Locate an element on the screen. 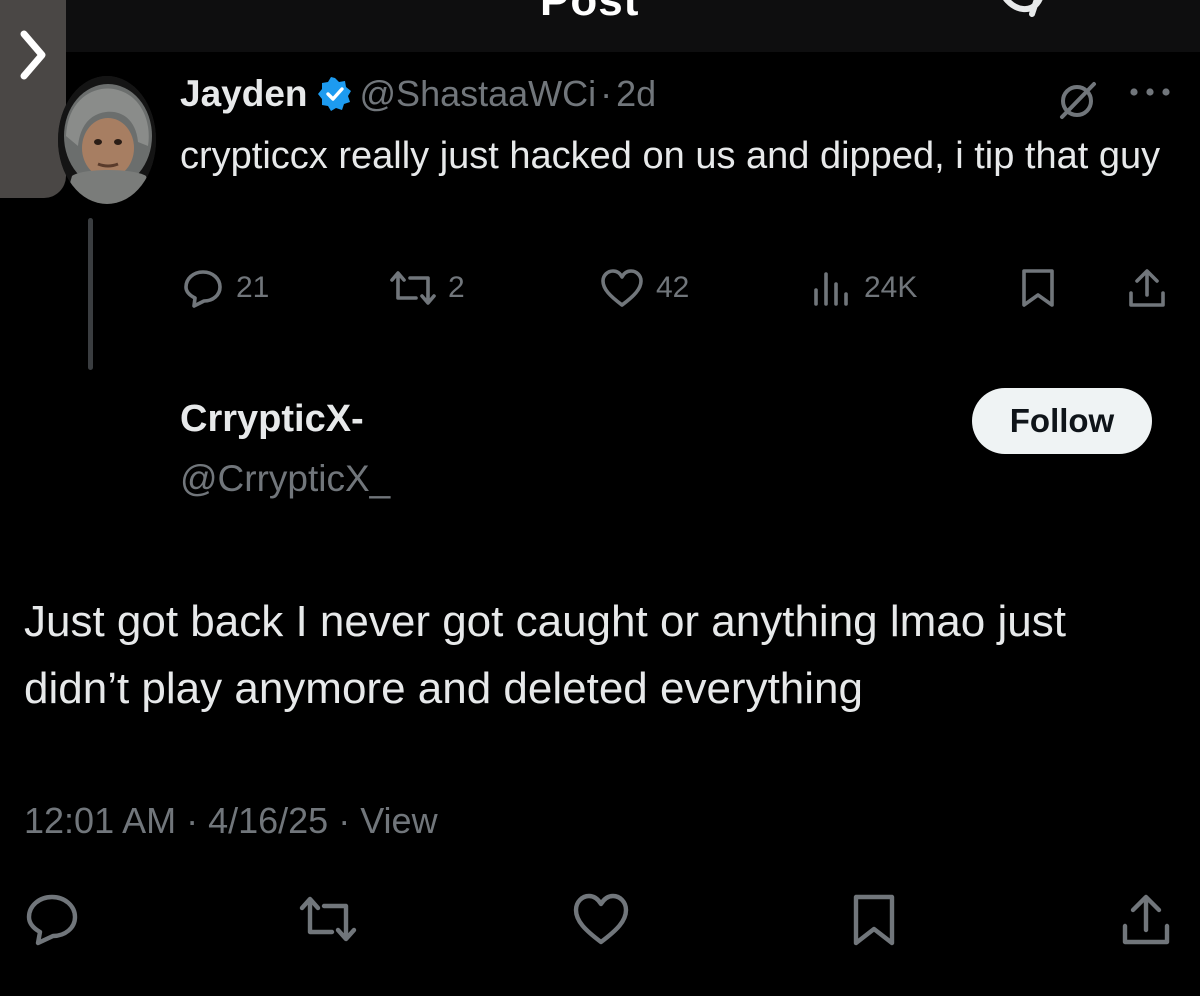 The height and width of the screenshot is (996, 1200). avatar is located at coordinates (107, 140).